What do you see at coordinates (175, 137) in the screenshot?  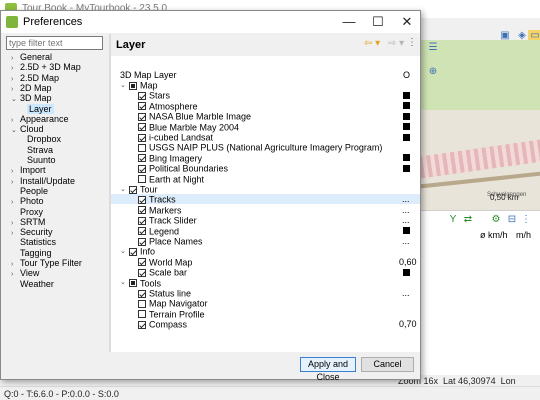 I see `layer-row: i-cubed Landsat` at bounding box center [175, 137].